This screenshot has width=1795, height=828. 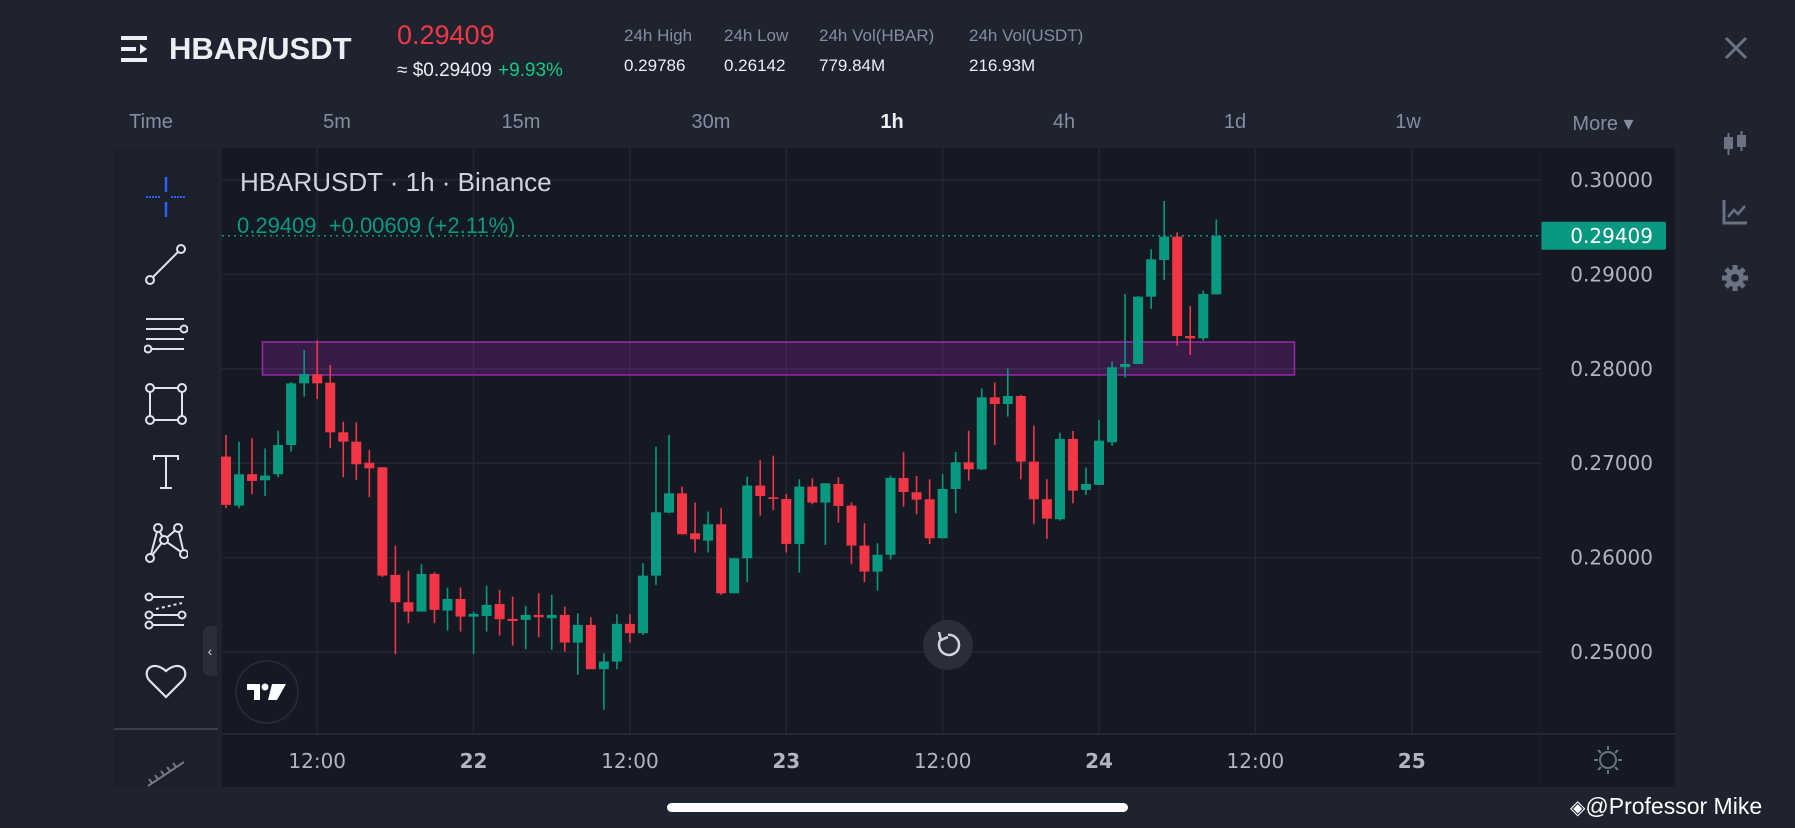 What do you see at coordinates (1611, 180) in the screenshot?
I see `y-tick-label: 0.30000` at bounding box center [1611, 180].